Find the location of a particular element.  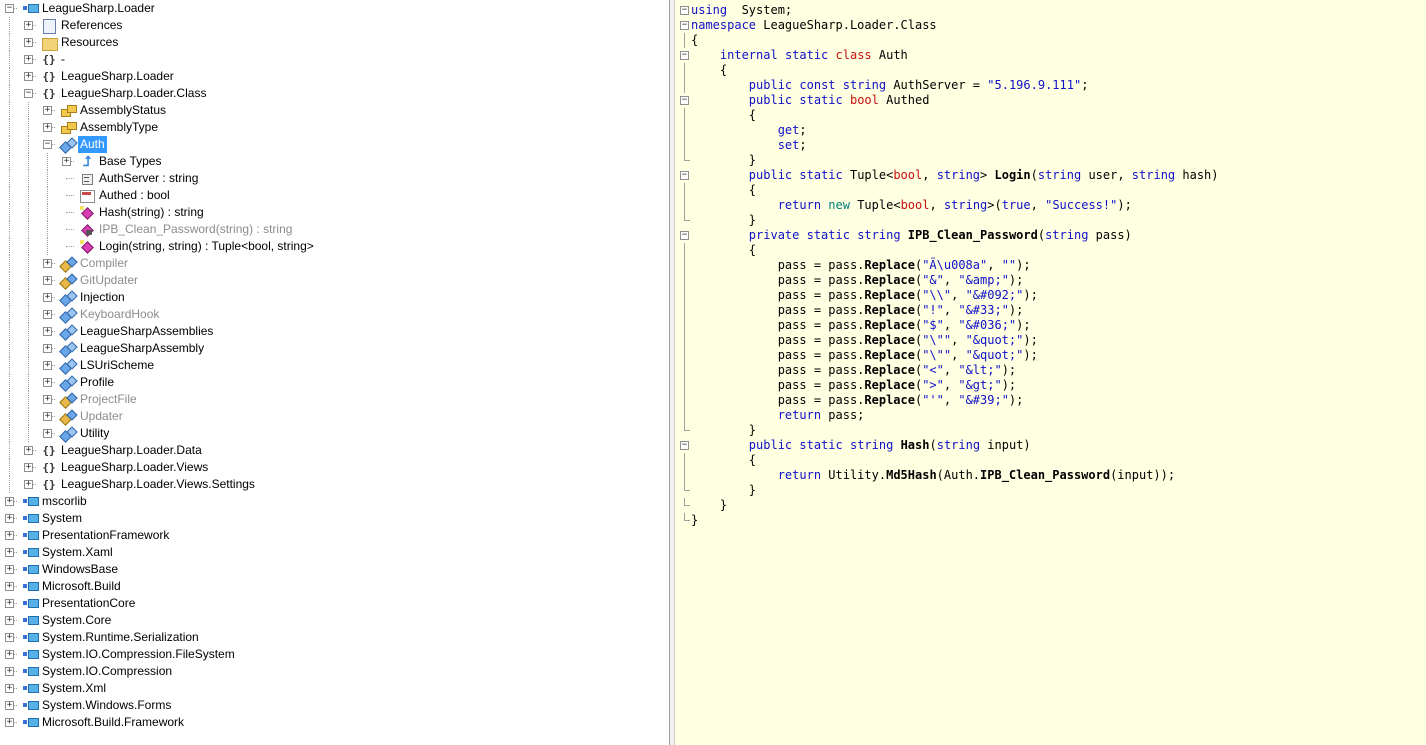

tree-node: − LeagueSharp.Loader is located at coordinates (334, 8).